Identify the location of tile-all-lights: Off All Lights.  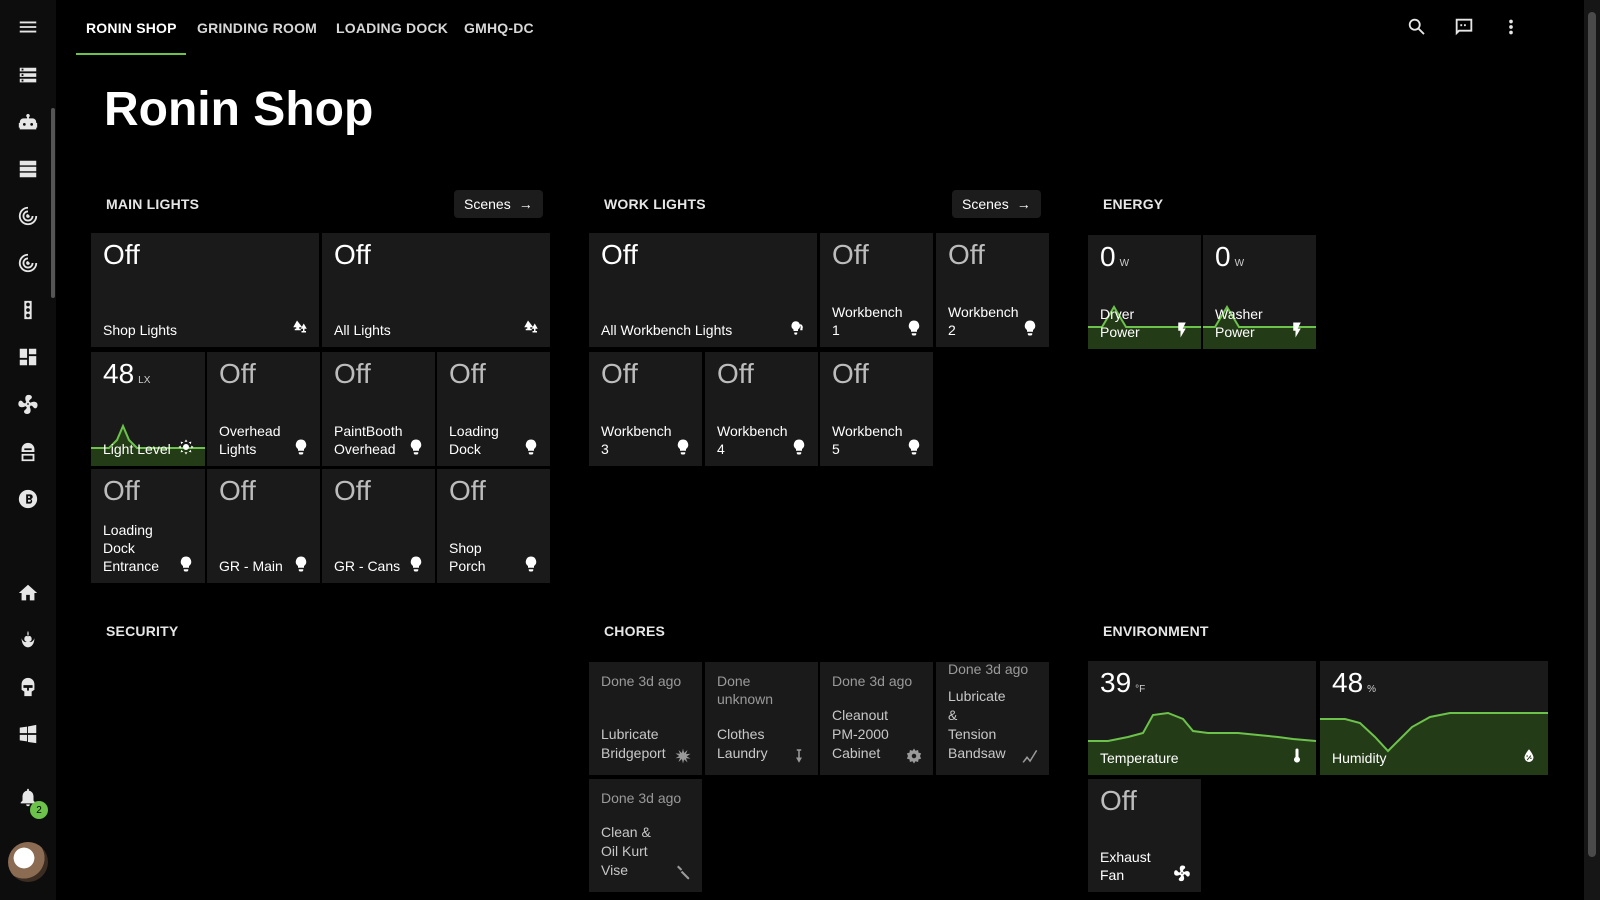
(436, 290).